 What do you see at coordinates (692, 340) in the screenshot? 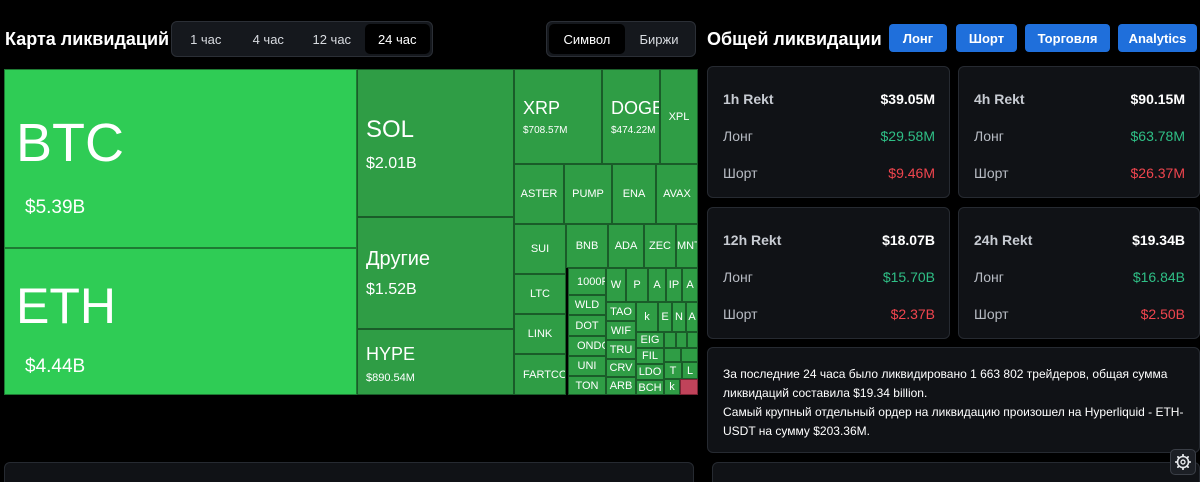
I see `tile-g3` at bounding box center [692, 340].